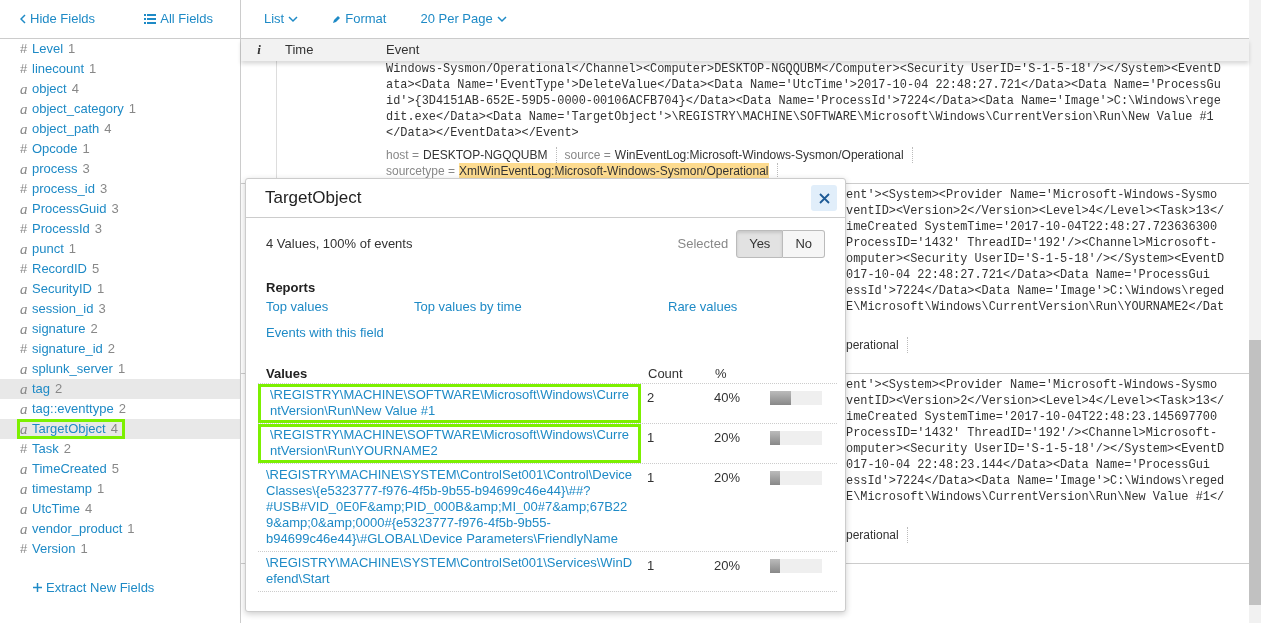 This screenshot has height=623, width=1261. I want to click on field-list-item: a SecurityID 1, so click(120, 289).